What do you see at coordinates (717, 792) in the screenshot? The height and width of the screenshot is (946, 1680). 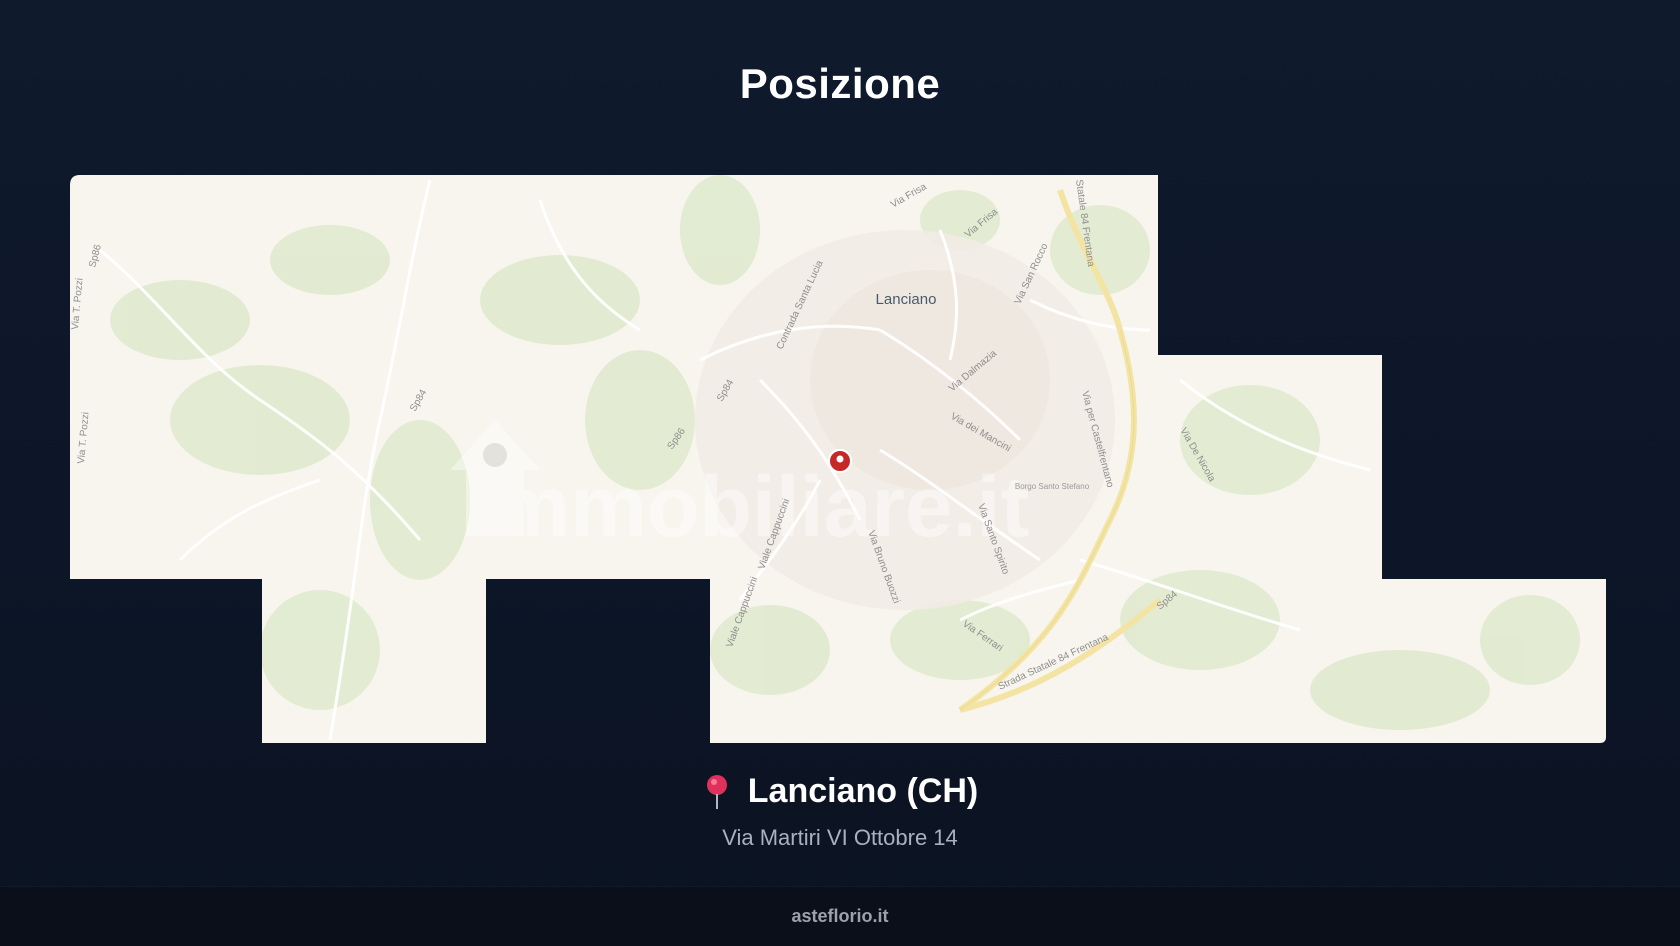 I see `map-pin-icon` at bounding box center [717, 792].